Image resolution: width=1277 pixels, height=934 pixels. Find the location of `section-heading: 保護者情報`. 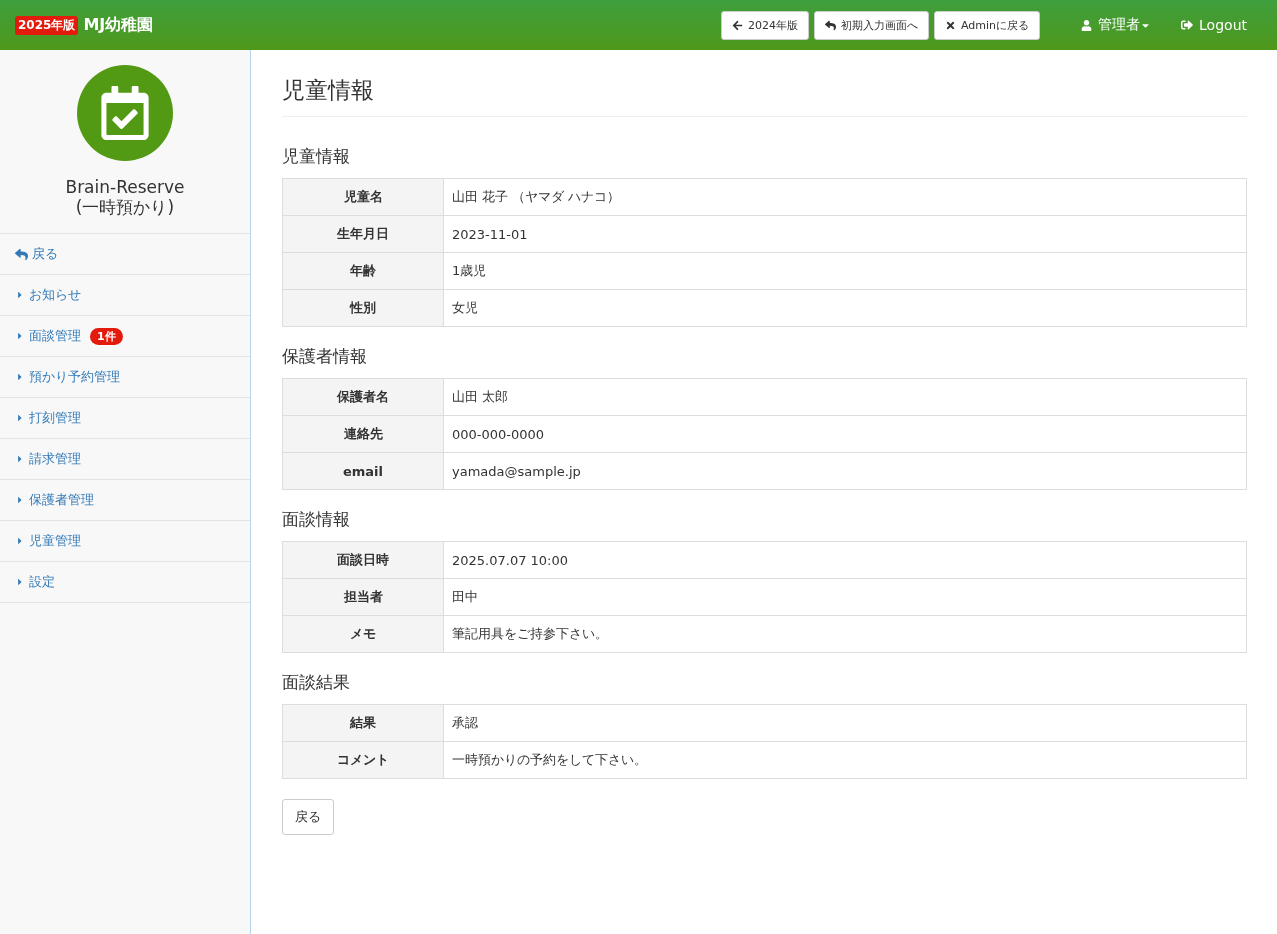

section-heading: 保護者情報 is located at coordinates (325, 356).